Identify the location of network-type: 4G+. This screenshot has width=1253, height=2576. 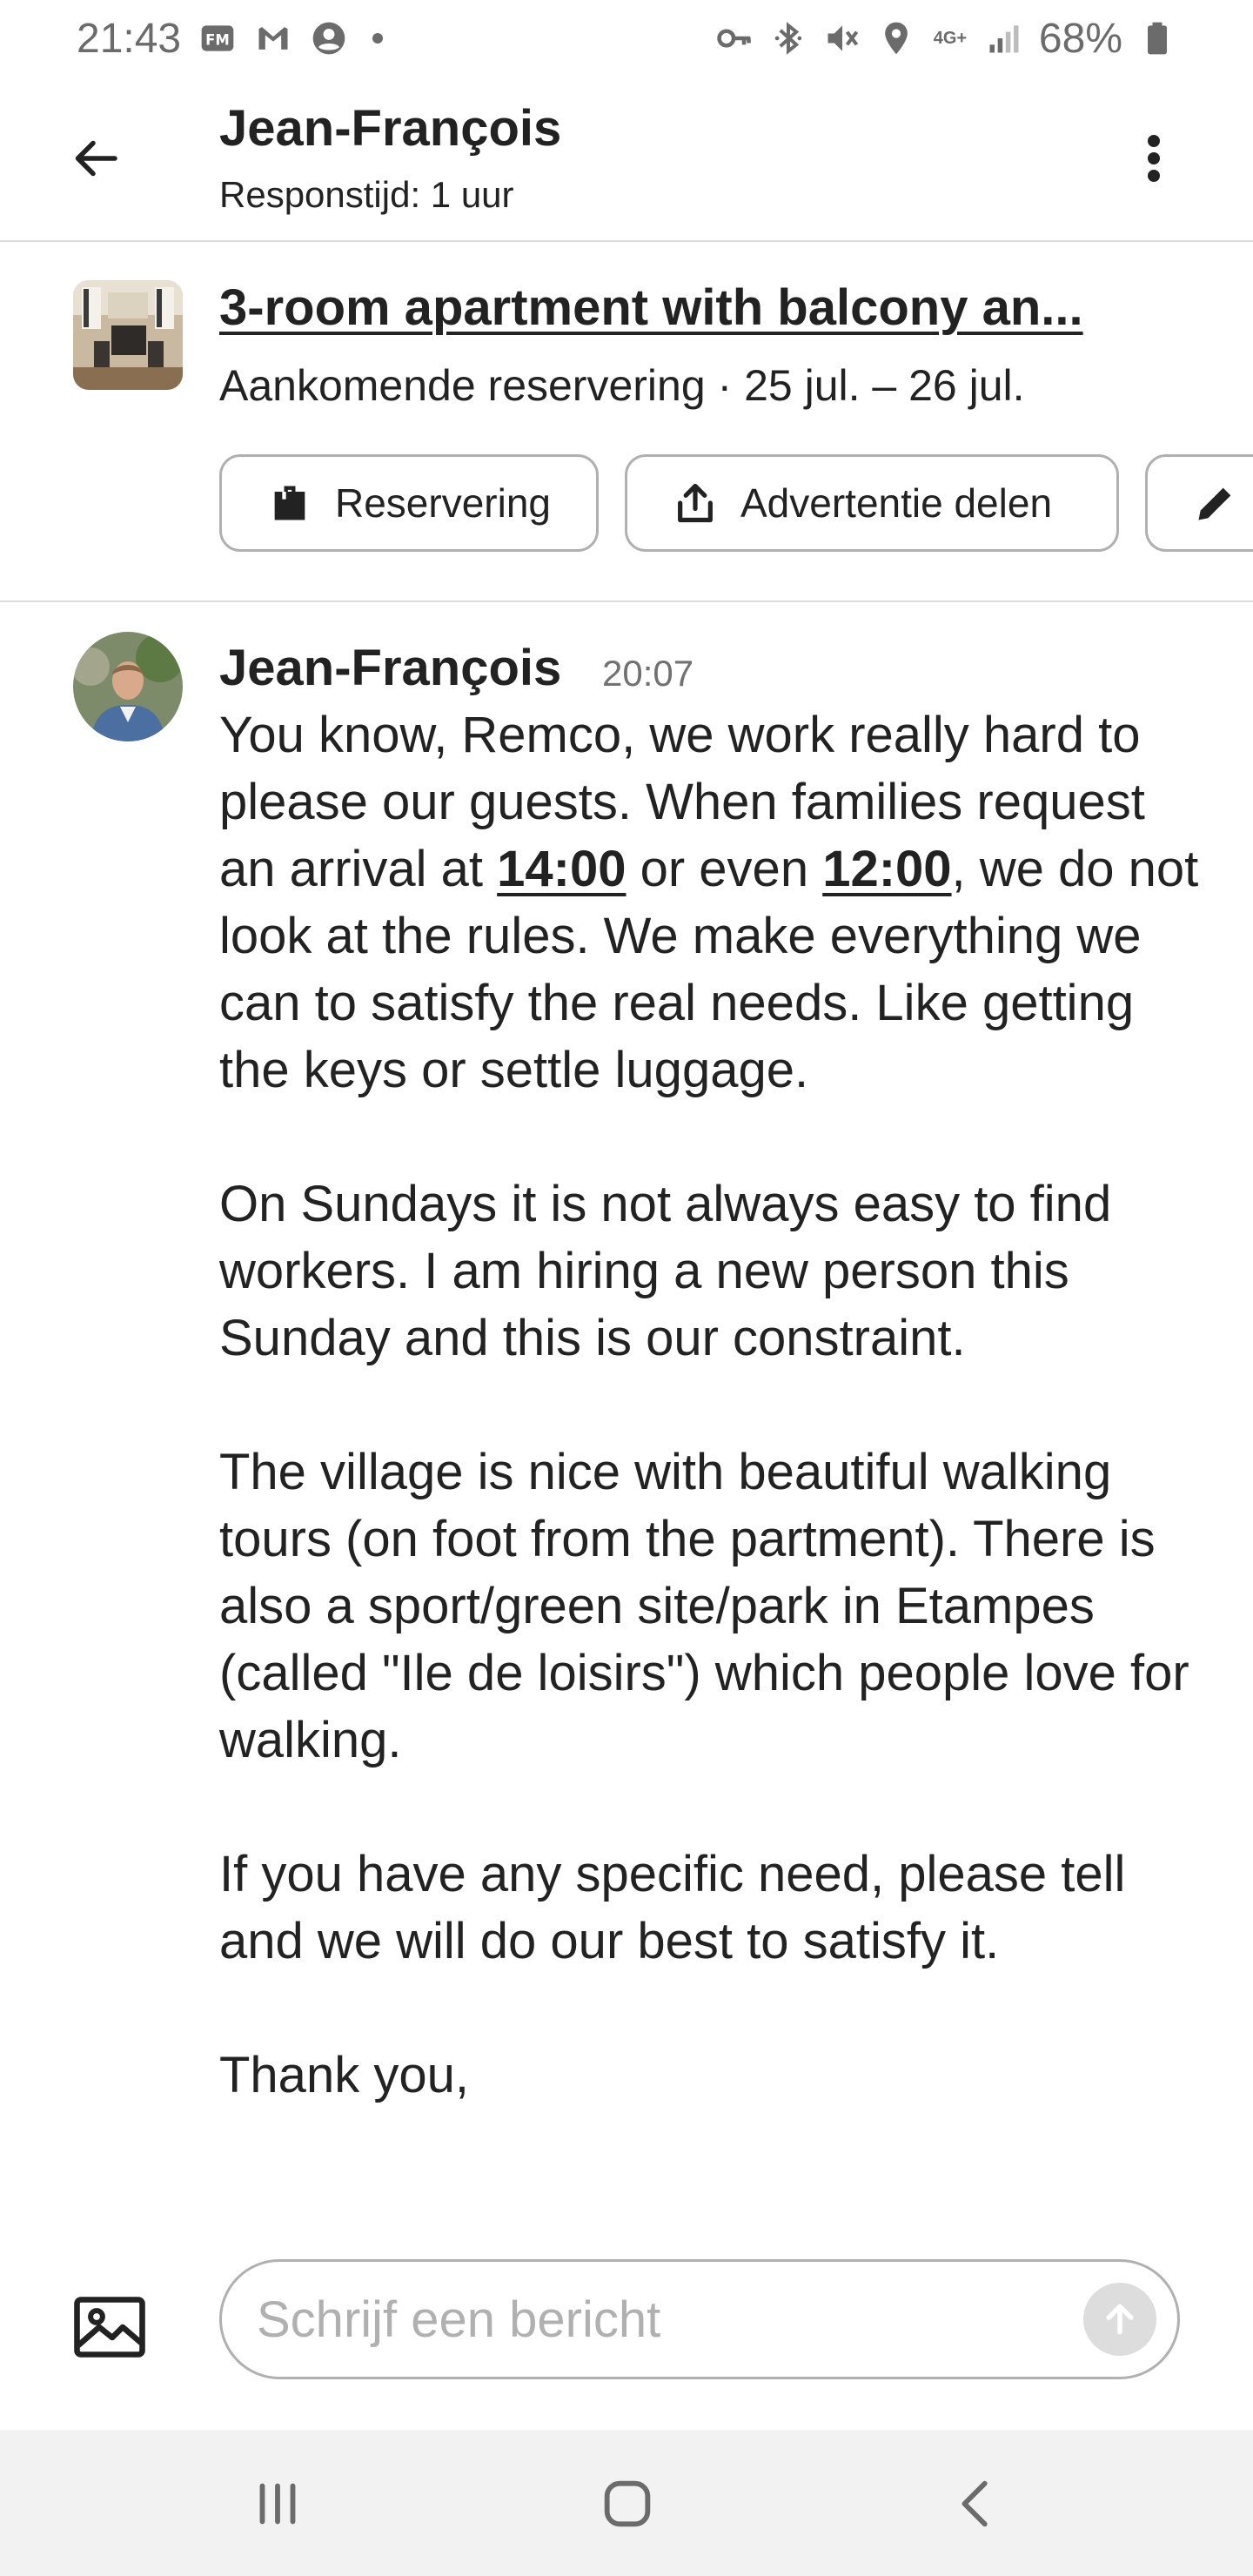
(950, 38).